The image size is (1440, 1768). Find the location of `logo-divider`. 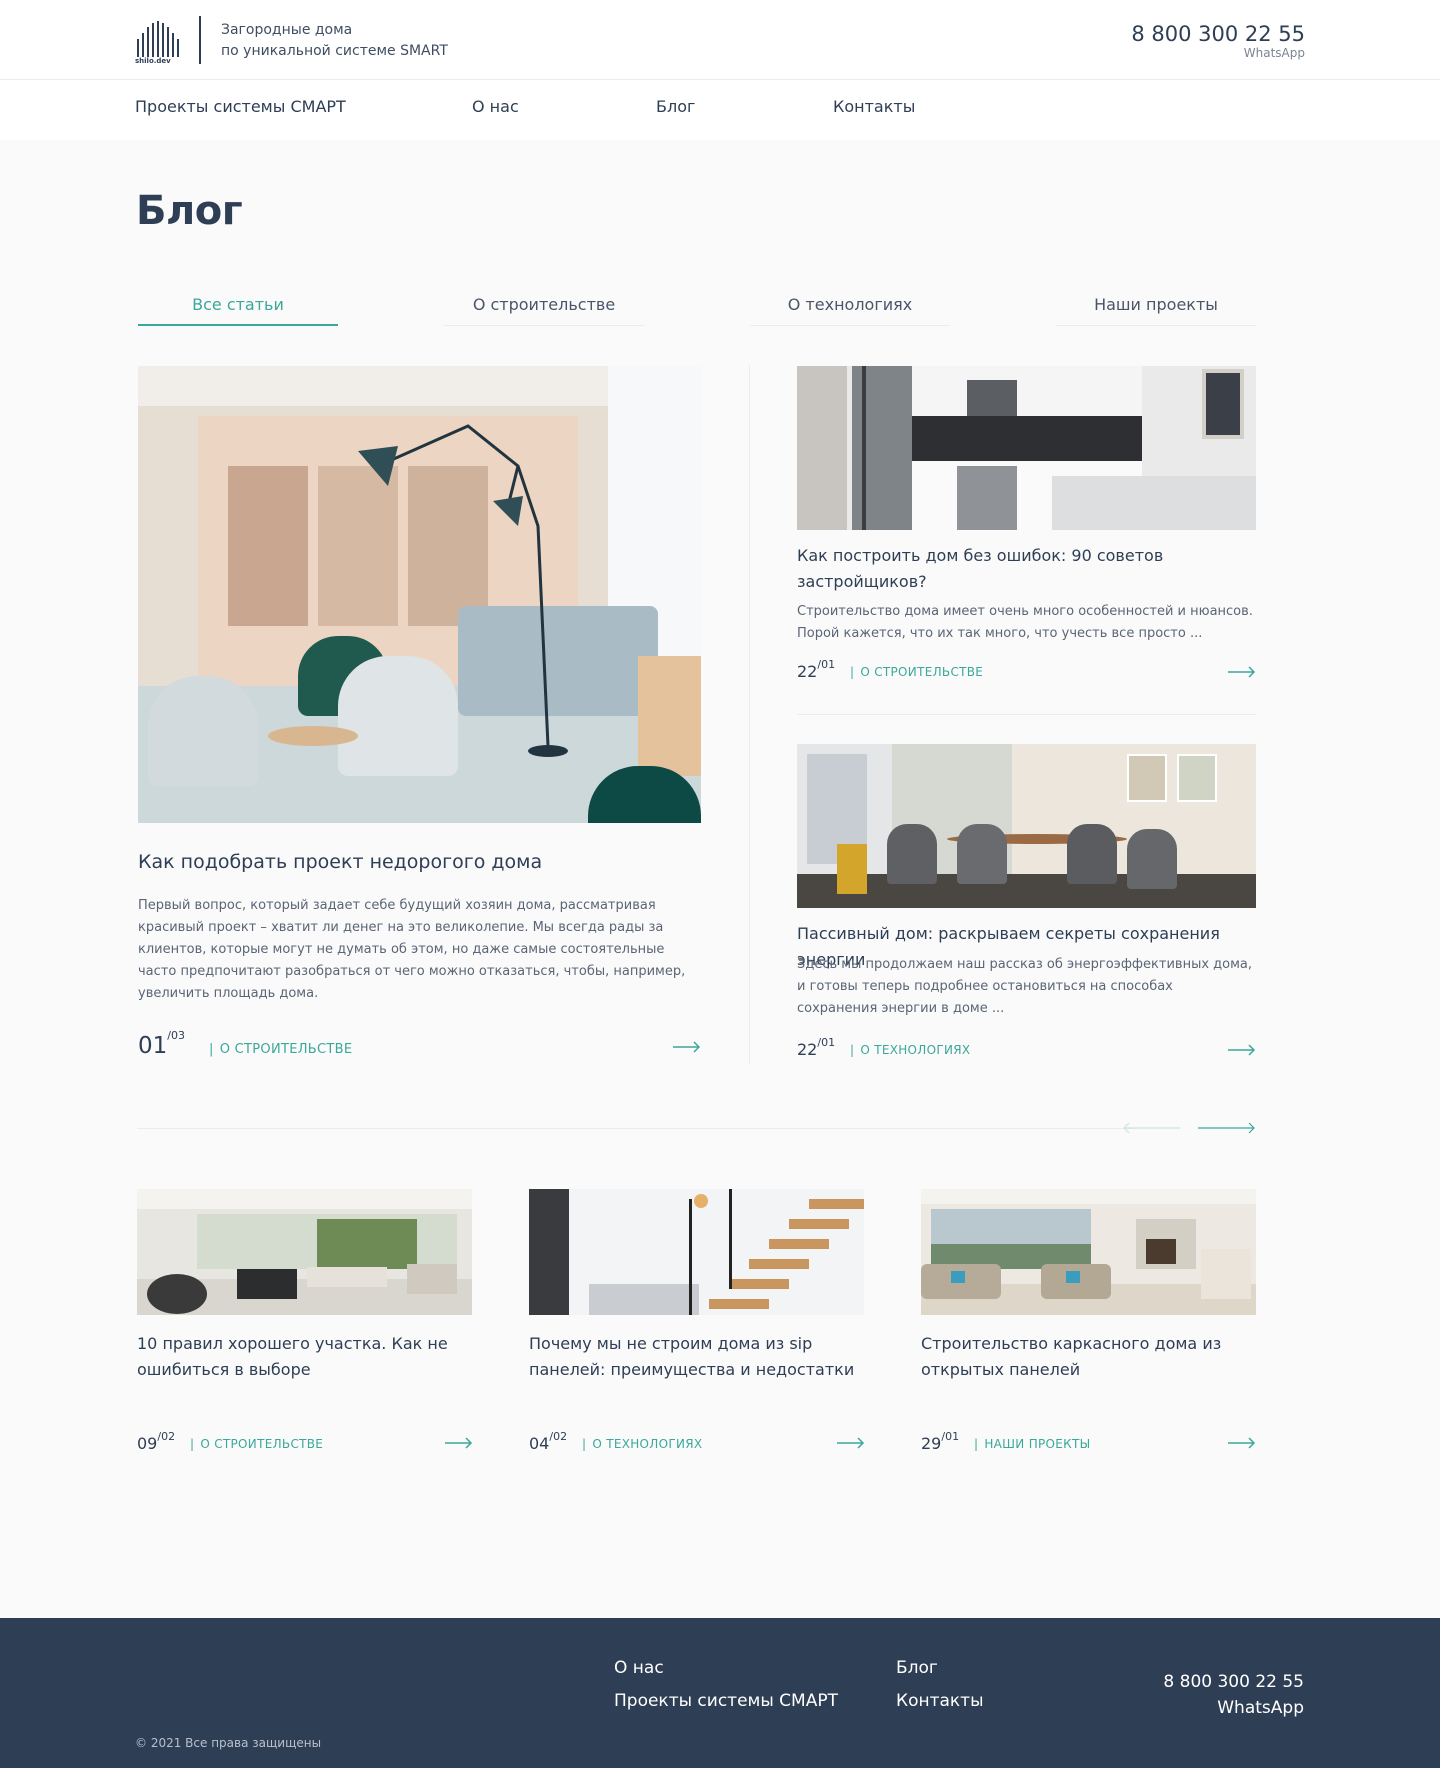

logo-divider is located at coordinates (200, 40).